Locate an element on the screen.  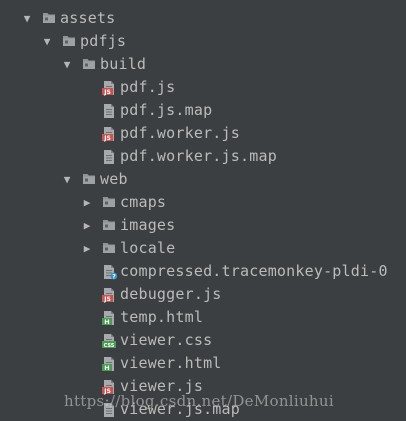
tree-item-label: pdf.js.map is located at coordinates (166, 110).